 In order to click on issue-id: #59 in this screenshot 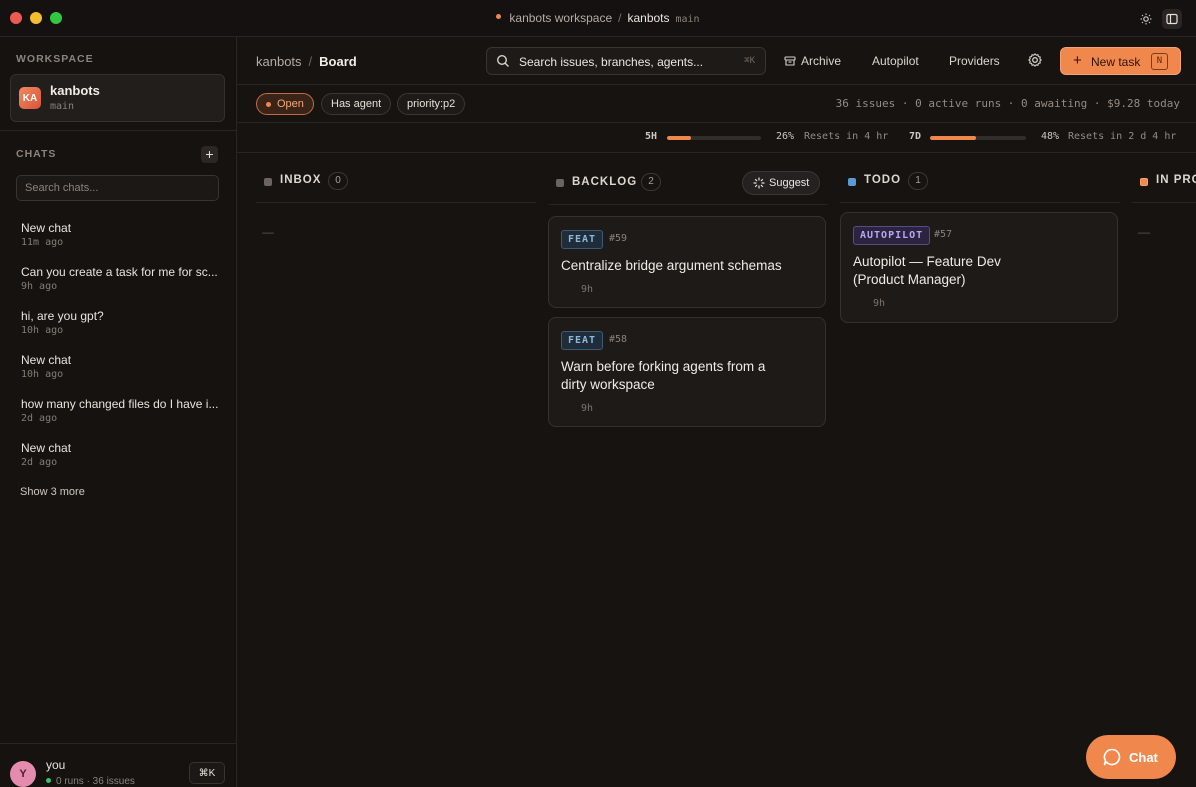, I will do `click(618, 238)`.